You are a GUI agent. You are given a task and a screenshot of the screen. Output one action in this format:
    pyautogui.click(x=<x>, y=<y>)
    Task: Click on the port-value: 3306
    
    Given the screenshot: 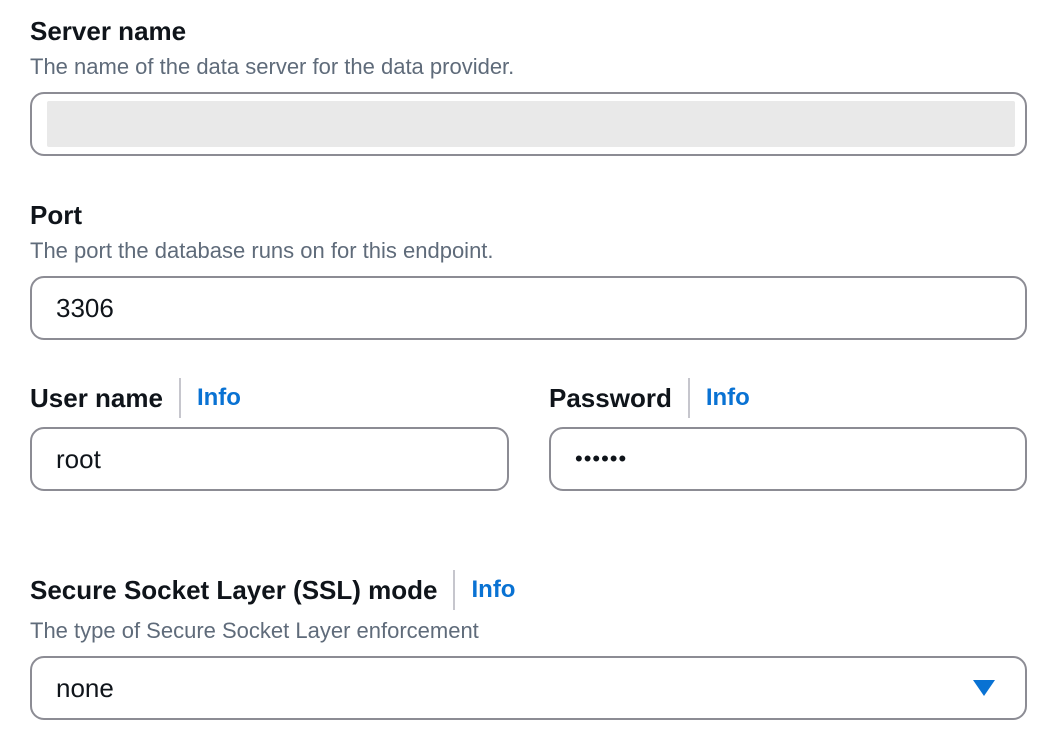 What is the action you would take?
    pyautogui.click(x=85, y=307)
    